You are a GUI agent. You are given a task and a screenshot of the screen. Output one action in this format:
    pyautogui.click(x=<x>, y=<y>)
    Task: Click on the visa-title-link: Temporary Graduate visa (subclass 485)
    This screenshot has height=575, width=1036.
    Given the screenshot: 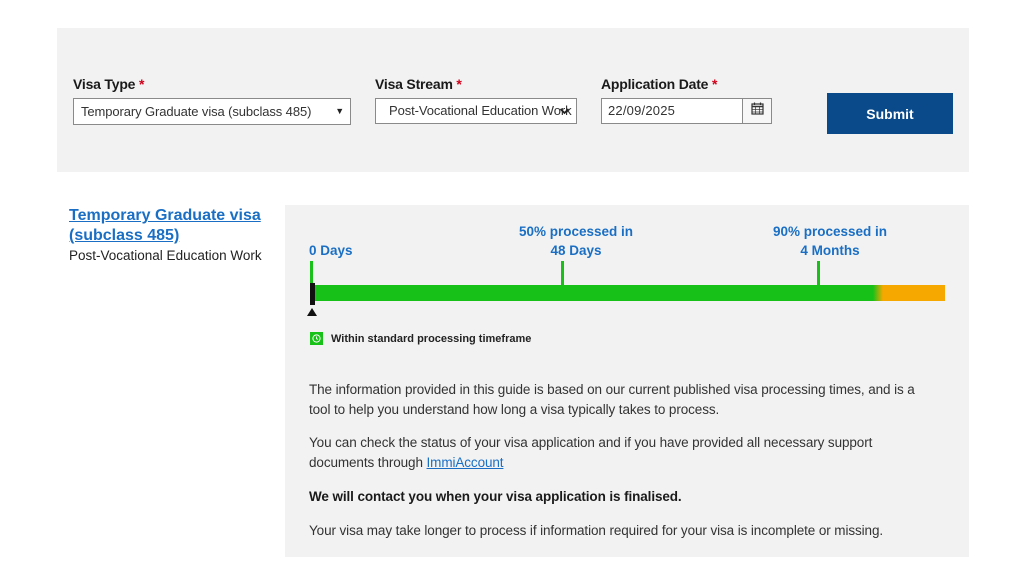 What is the action you would take?
    pyautogui.click(x=171, y=226)
    